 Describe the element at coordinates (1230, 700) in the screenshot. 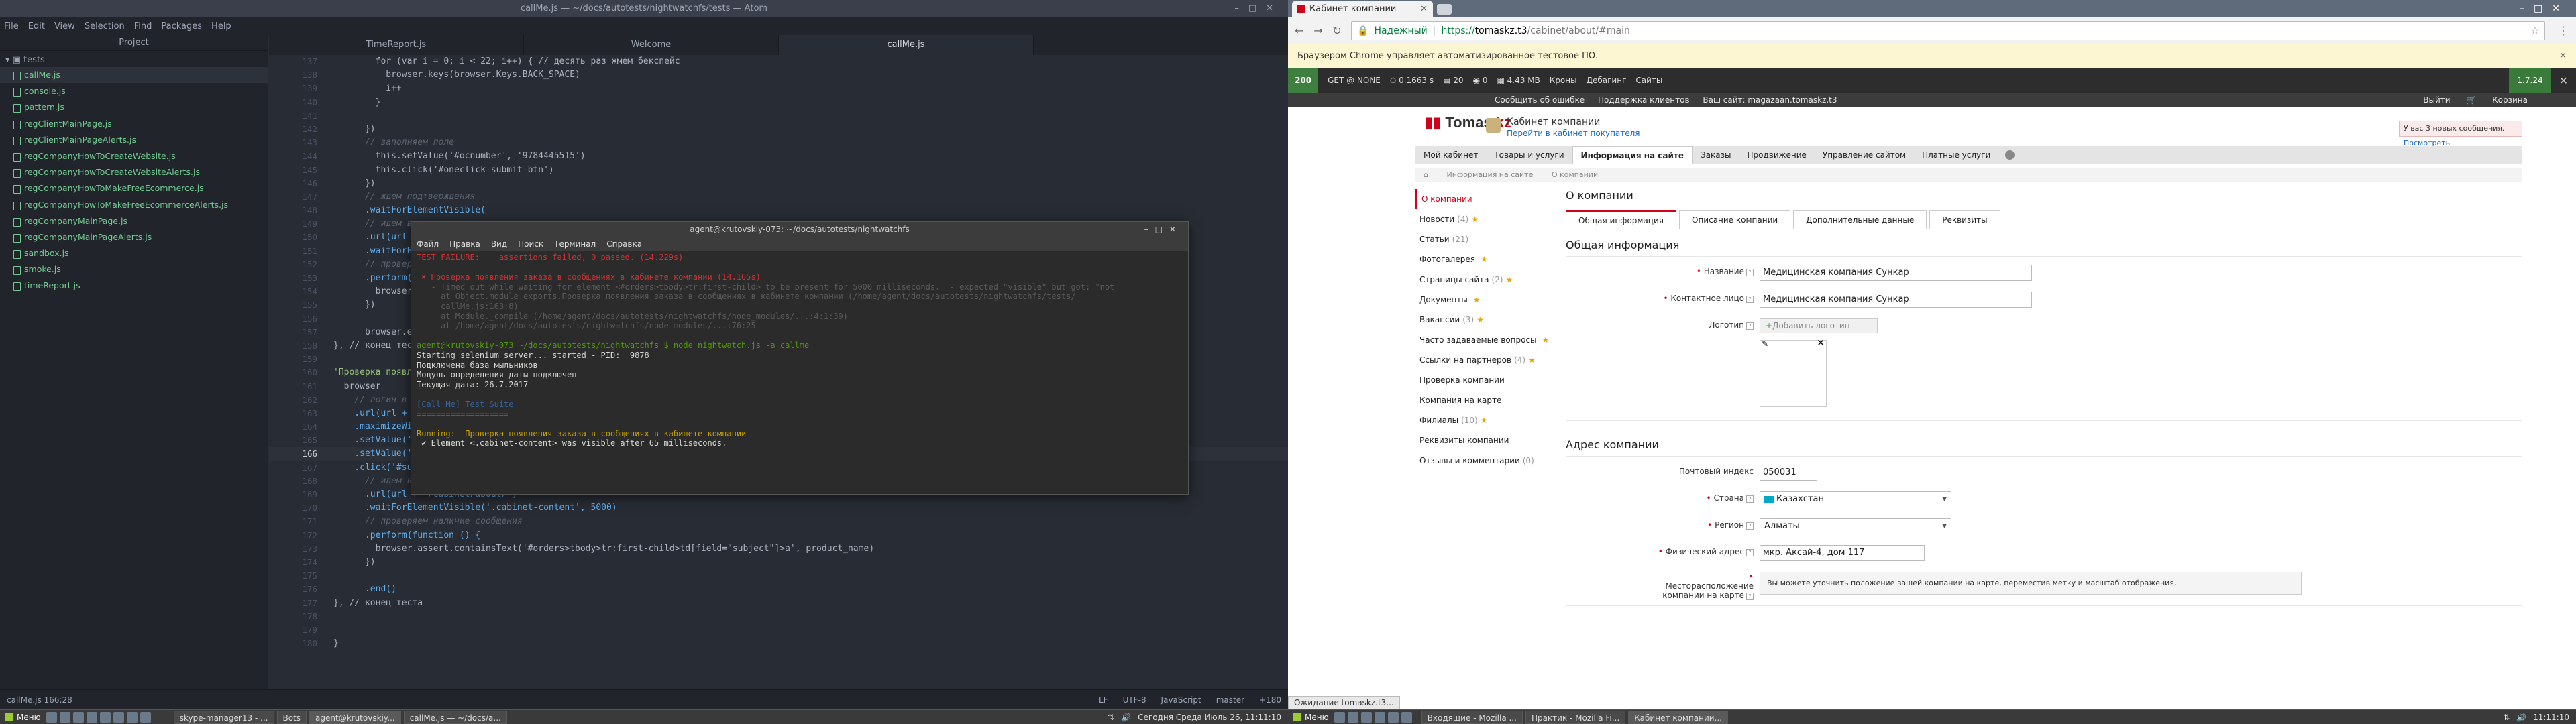

I see `status-git-branch: master` at that location.